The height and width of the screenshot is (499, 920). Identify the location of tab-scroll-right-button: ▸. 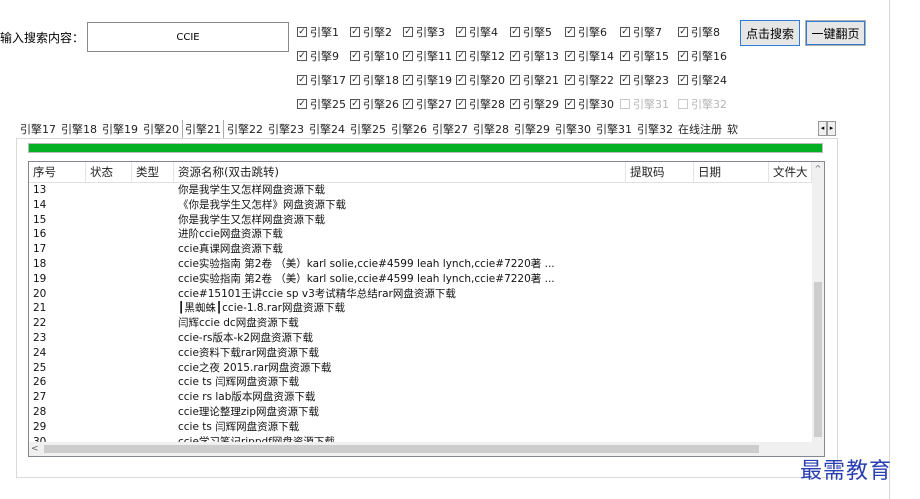
(831, 128).